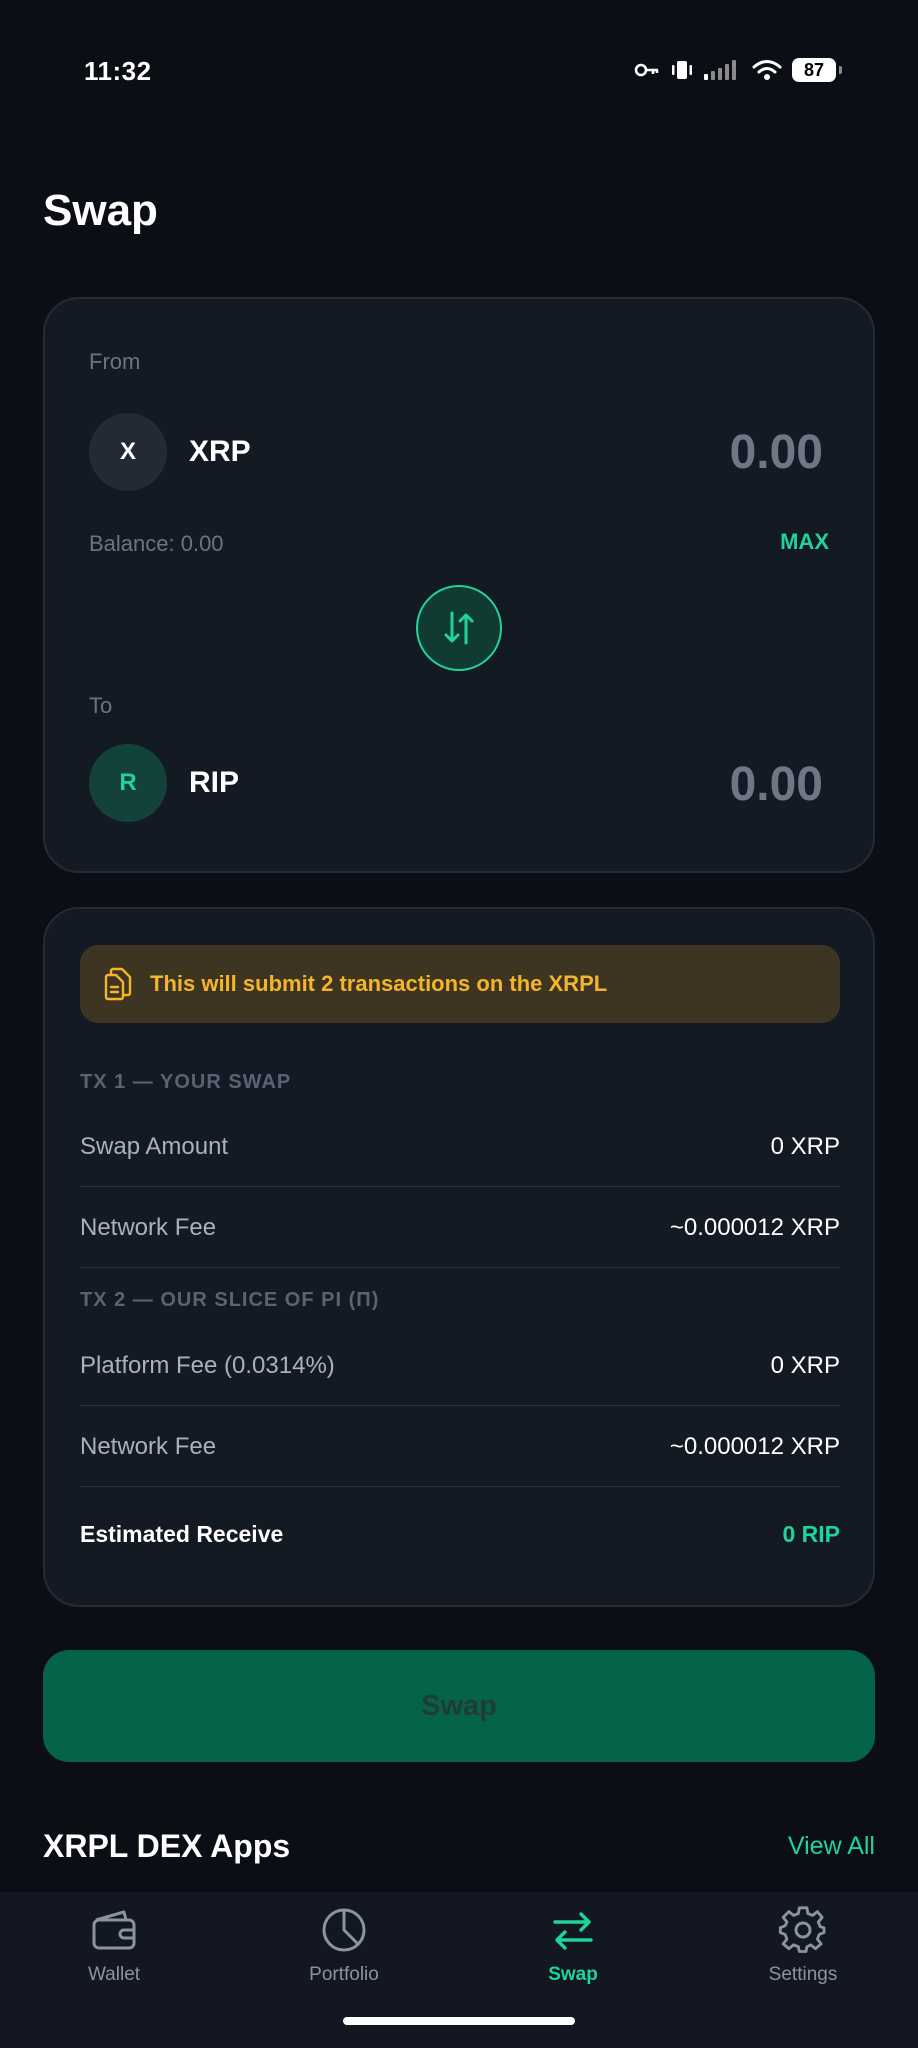 The width and height of the screenshot is (918, 2048). What do you see at coordinates (817, 70) in the screenshot?
I see `battery-indicator: 87` at bounding box center [817, 70].